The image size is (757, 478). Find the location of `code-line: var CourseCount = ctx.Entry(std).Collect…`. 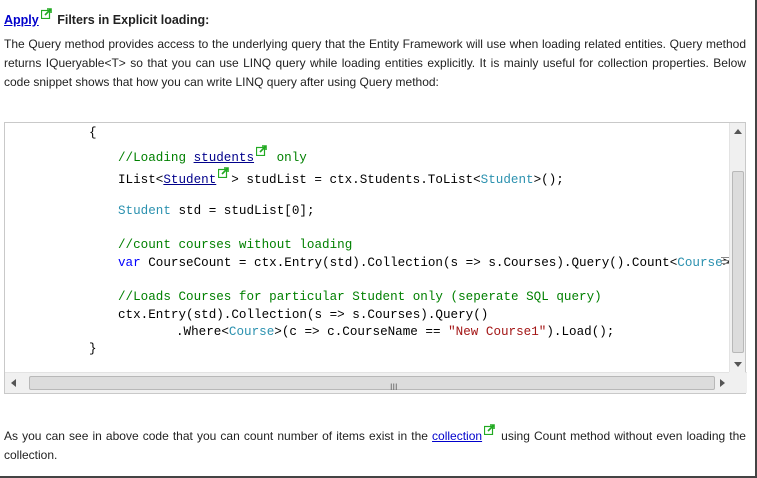

code-line: var CourseCount = ctx.Entry(std).Collect… is located at coordinates (424, 264).